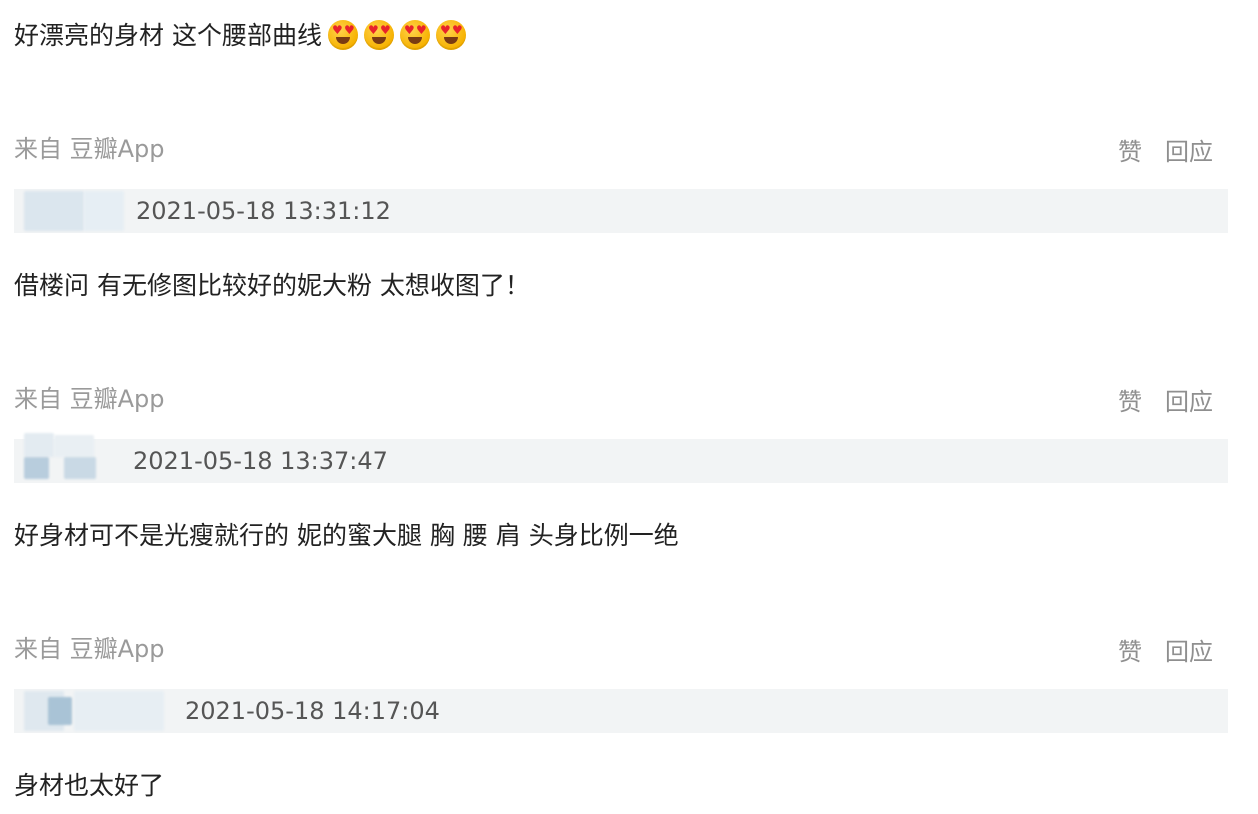 The height and width of the screenshot is (814, 1258). I want to click on comment-2-text: 借楼问 有无修图比较好的妮大粉 太想收图了！, so click(272, 285).